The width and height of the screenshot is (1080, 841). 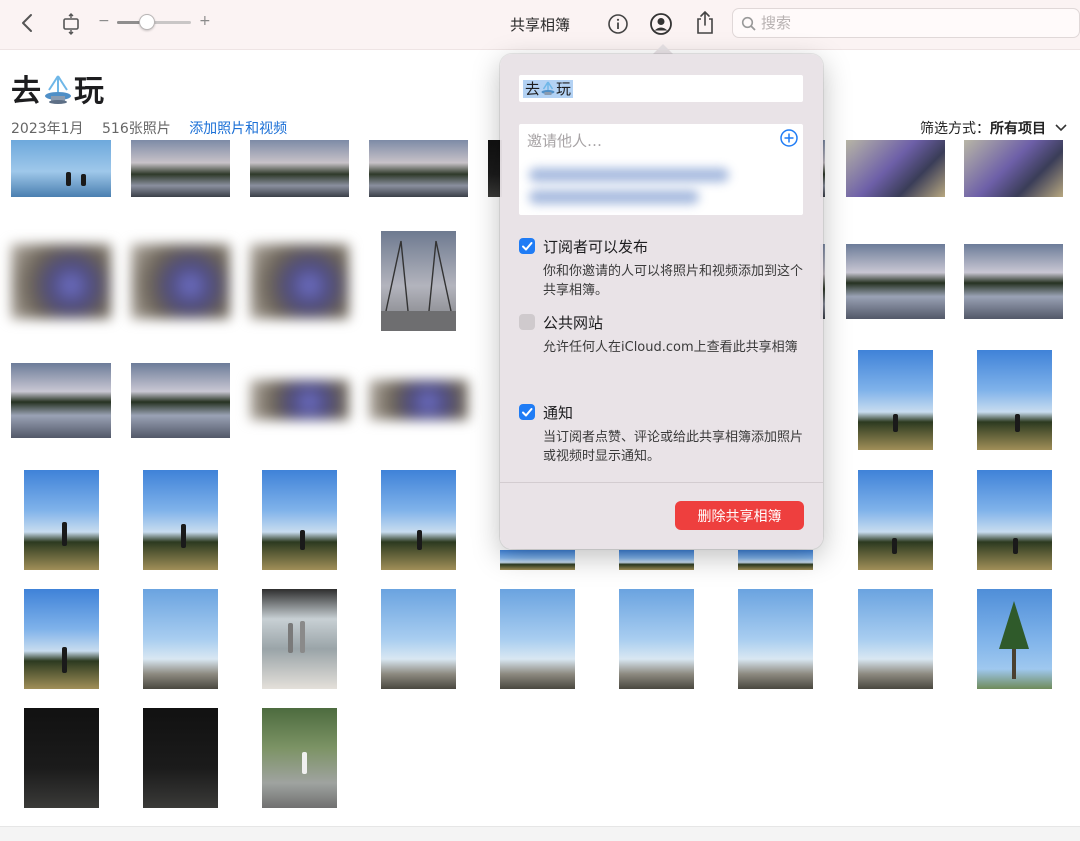 I want to click on shared-albums-title: 共享相簿, so click(x=540, y=25).